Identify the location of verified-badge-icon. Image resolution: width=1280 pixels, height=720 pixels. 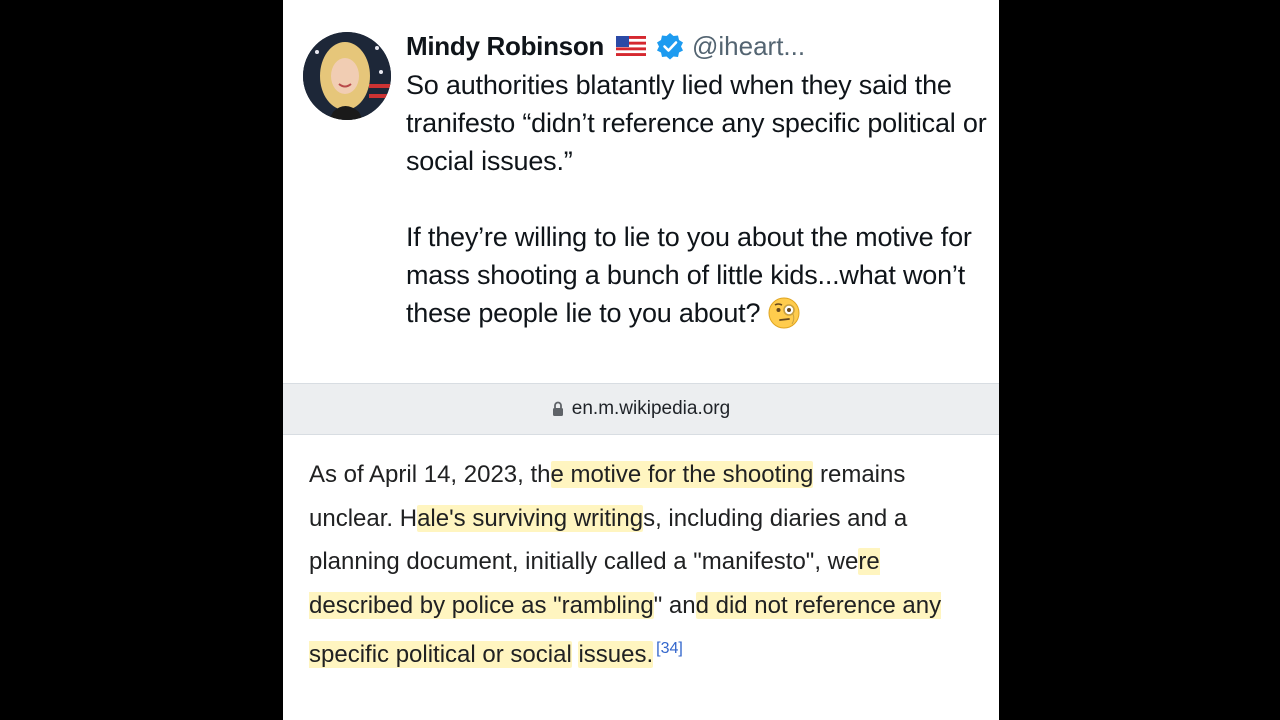
(670, 46).